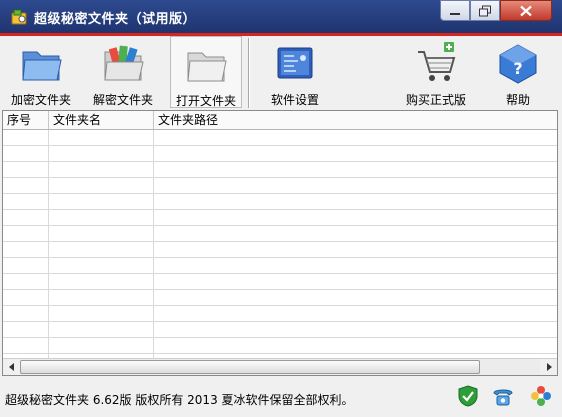 The width and height of the screenshot is (562, 417). I want to click on column-header-index: 序号, so click(26, 120).